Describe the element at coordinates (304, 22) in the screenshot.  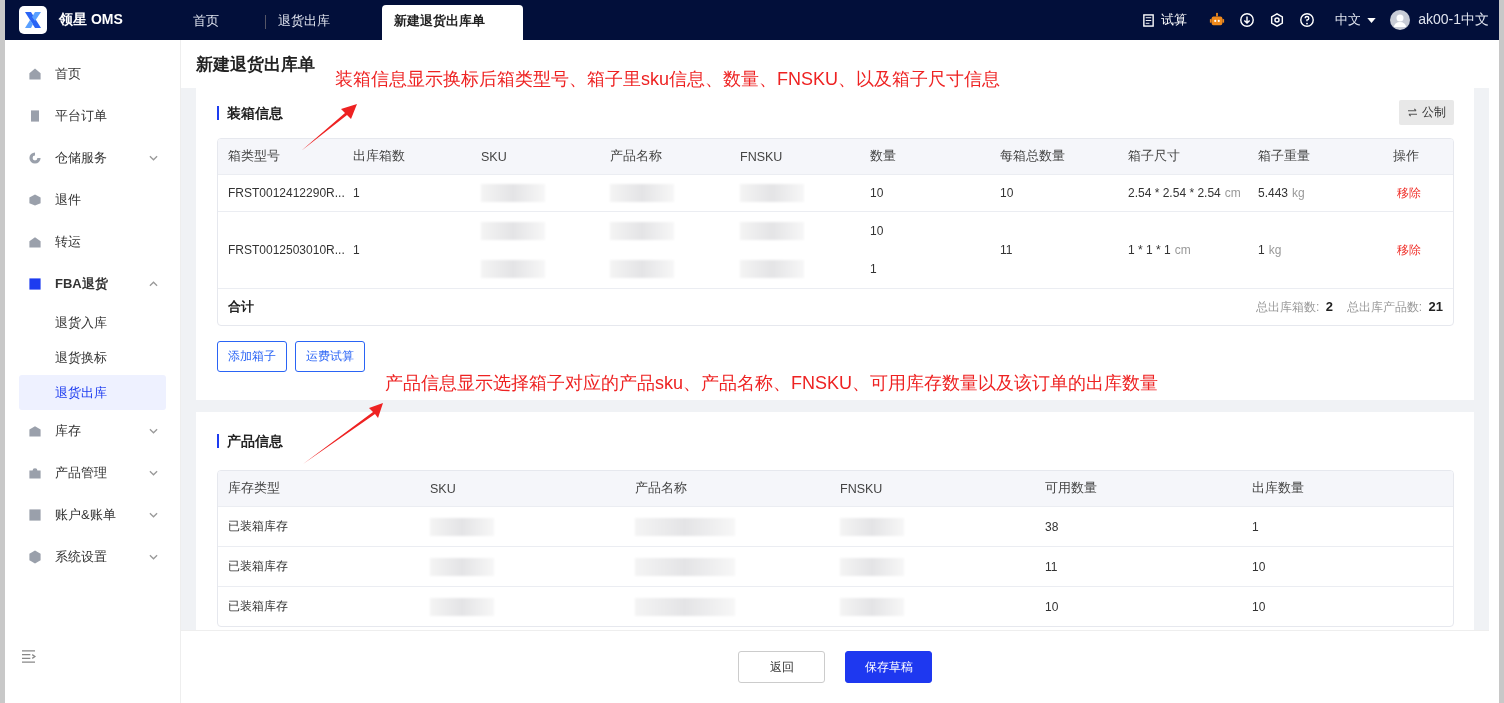
I see `tab: 退货出库` at that location.